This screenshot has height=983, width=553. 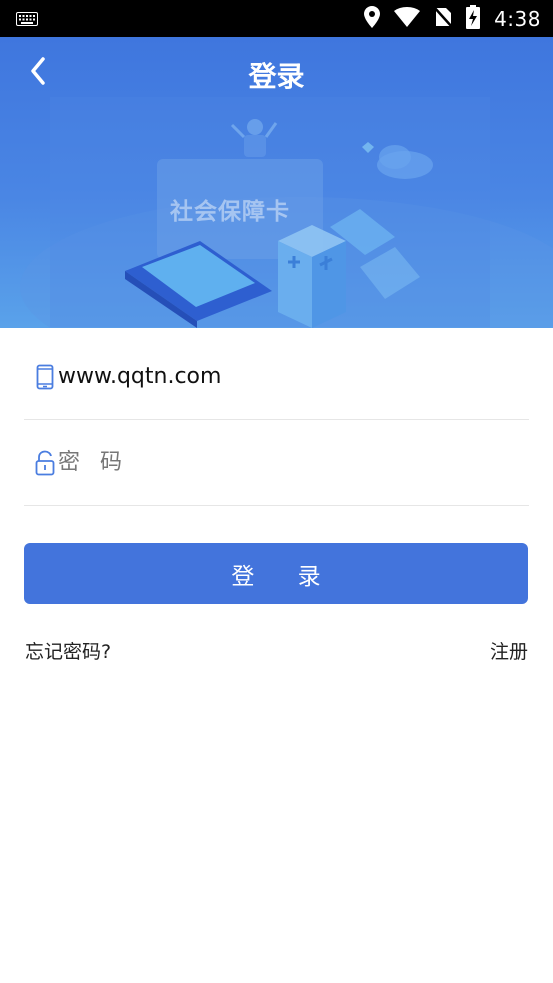 I want to click on account-input, so click(x=293, y=376).